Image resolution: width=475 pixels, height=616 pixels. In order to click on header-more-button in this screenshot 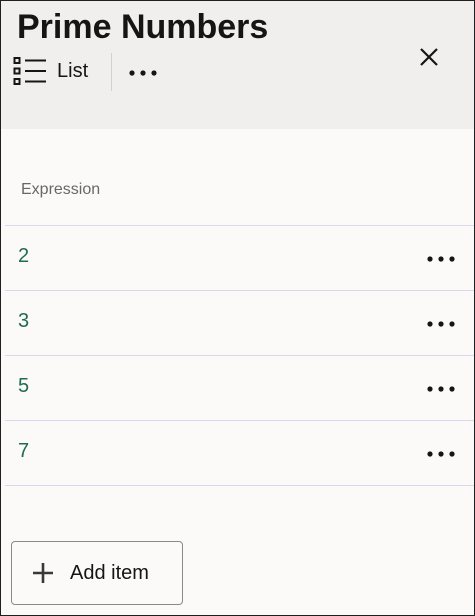, I will do `click(143, 72)`.